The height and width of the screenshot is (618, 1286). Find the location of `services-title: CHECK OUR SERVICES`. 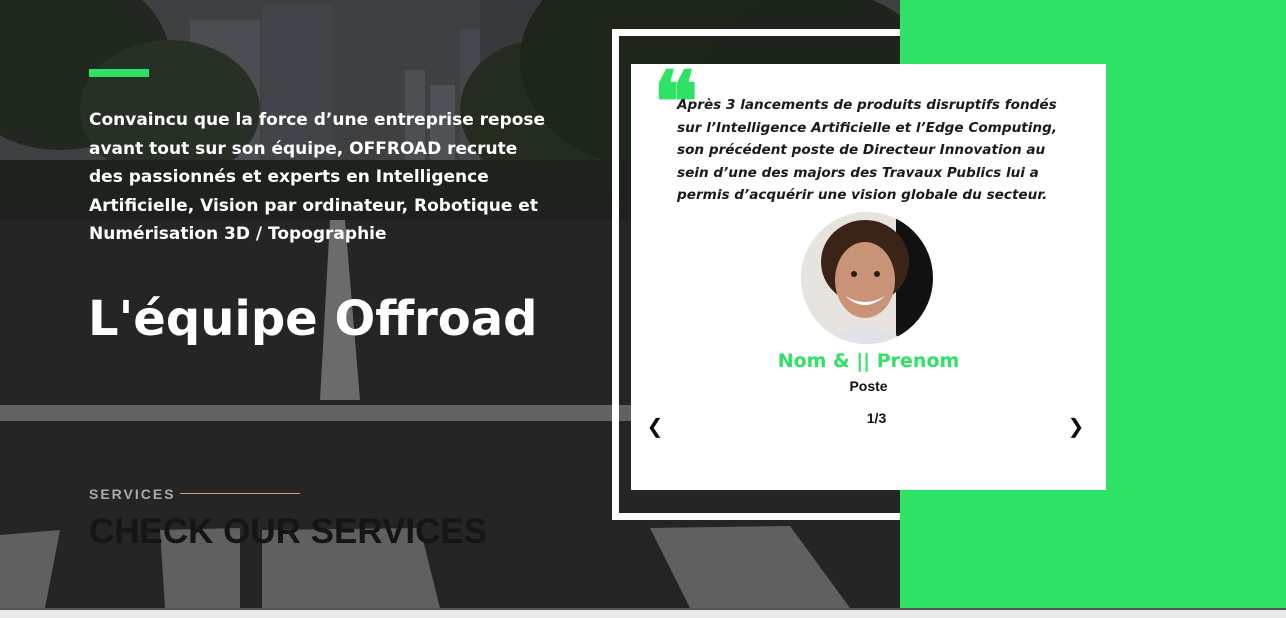

services-title: CHECK OUR SERVICES is located at coordinates (288, 531).